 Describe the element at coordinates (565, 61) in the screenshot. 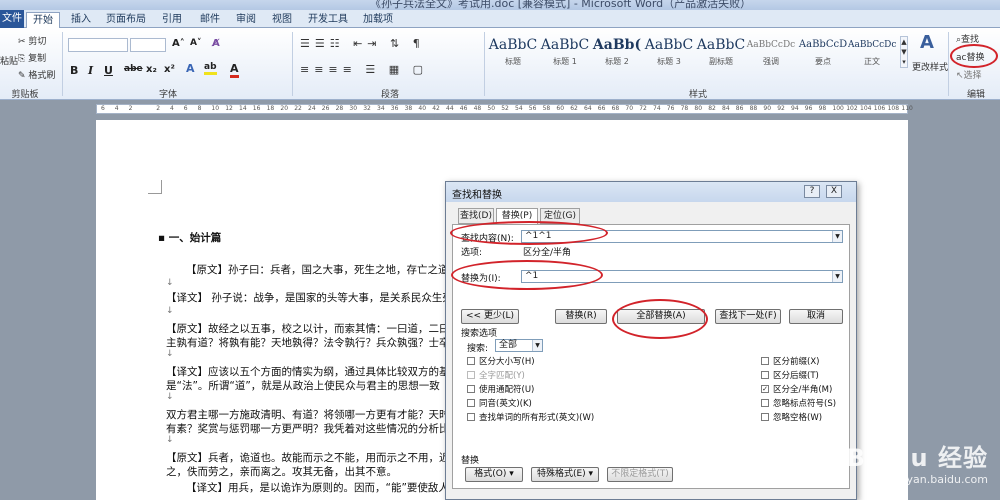

I see `style-name: 标题 1` at that location.